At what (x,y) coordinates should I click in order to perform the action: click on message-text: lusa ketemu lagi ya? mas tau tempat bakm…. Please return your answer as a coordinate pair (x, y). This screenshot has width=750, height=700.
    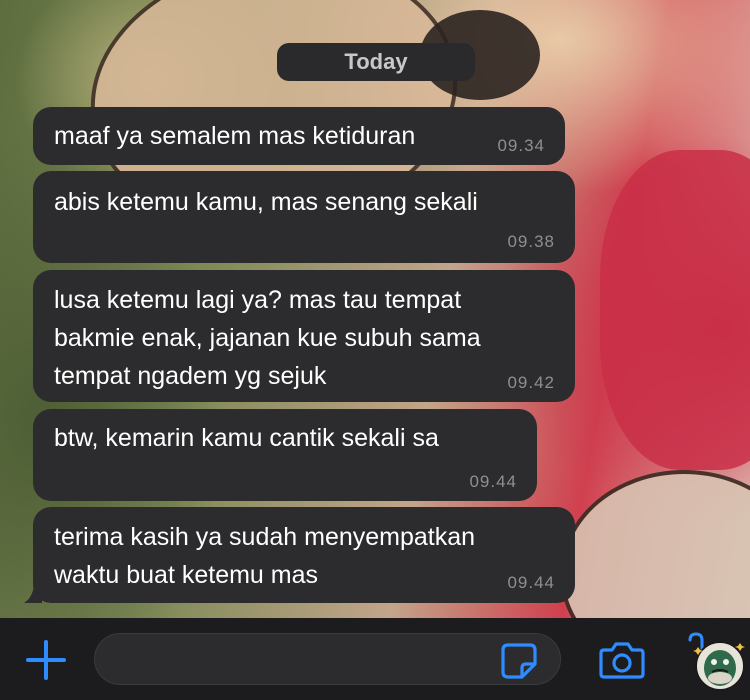
    Looking at the image, I should click on (267, 338).